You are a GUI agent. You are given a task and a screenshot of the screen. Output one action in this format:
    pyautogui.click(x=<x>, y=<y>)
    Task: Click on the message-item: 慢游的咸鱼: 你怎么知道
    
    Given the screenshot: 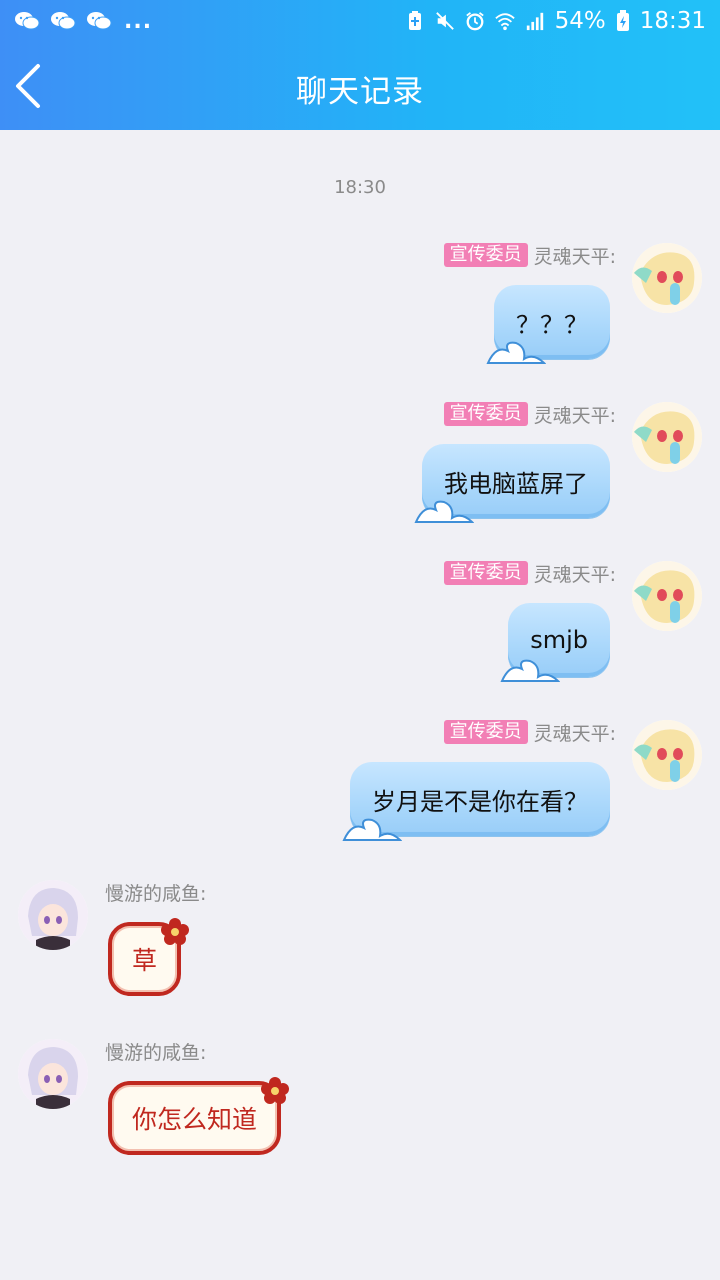 What is the action you would take?
    pyautogui.click(x=360, y=1101)
    